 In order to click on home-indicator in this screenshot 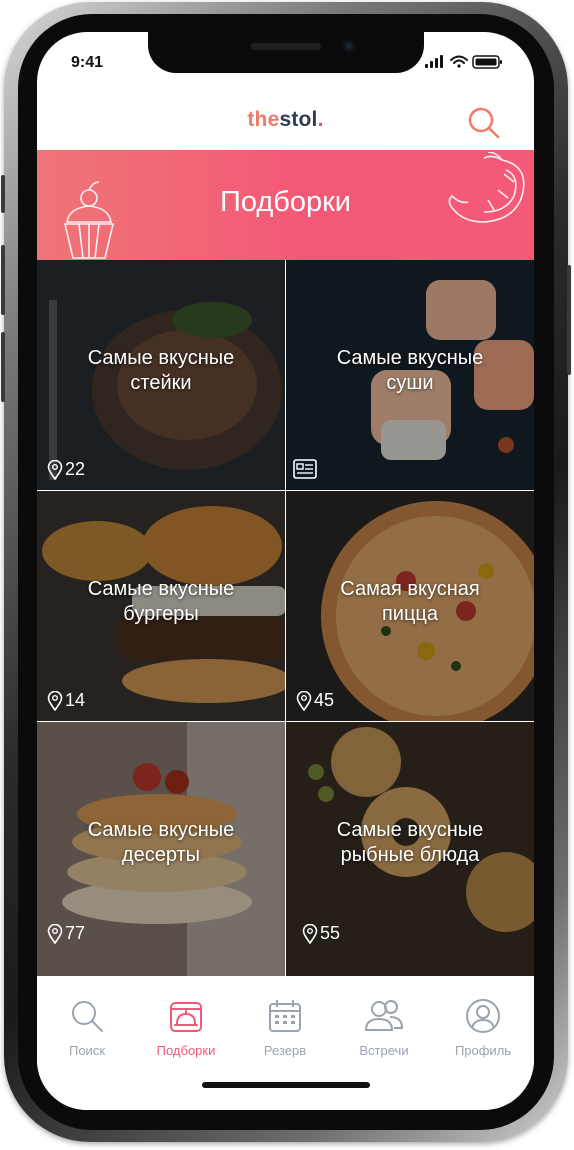, I will do `click(286, 1085)`.